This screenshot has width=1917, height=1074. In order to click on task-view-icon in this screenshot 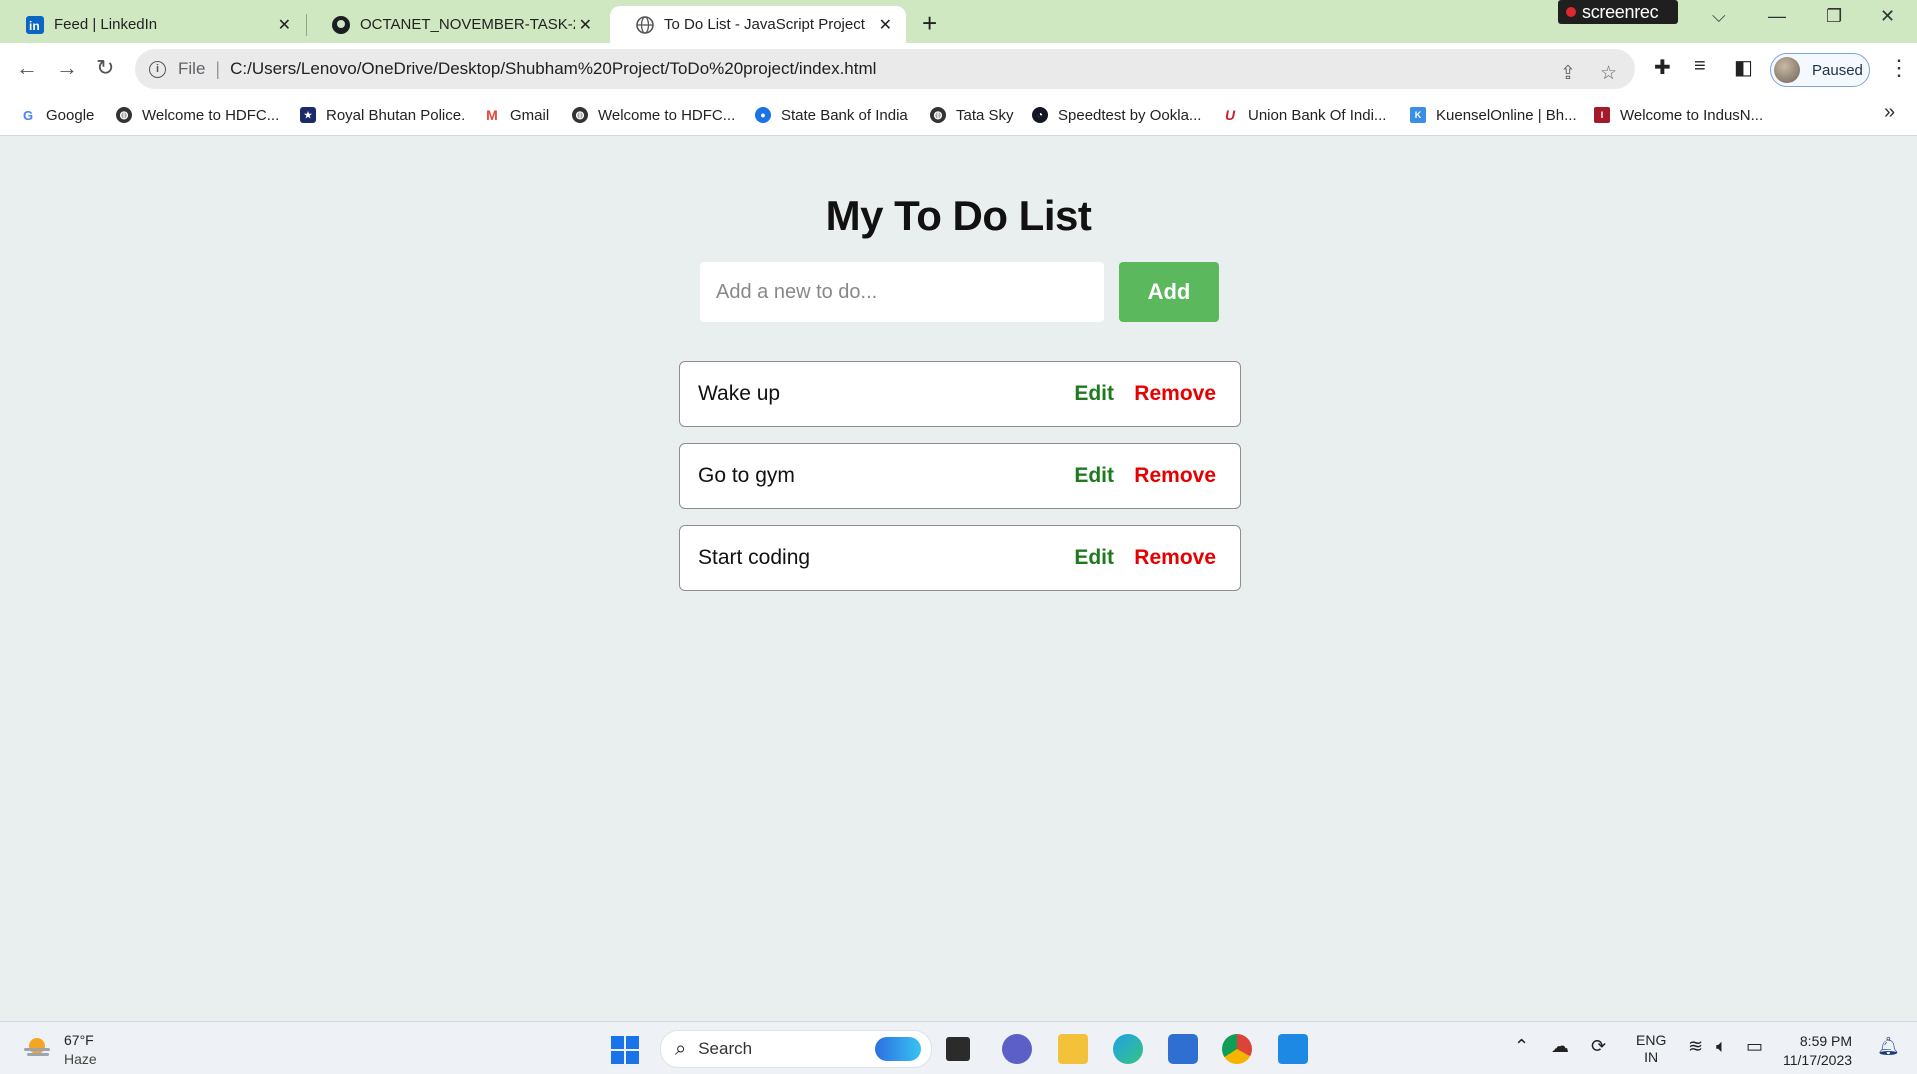, I will do `click(958, 1049)`.